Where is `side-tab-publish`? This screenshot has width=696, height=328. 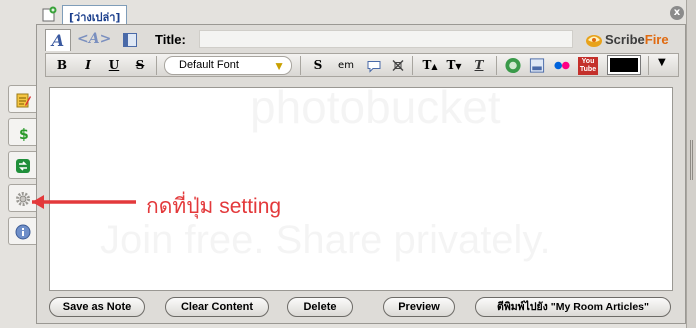 side-tab-publish is located at coordinates (22, 165).